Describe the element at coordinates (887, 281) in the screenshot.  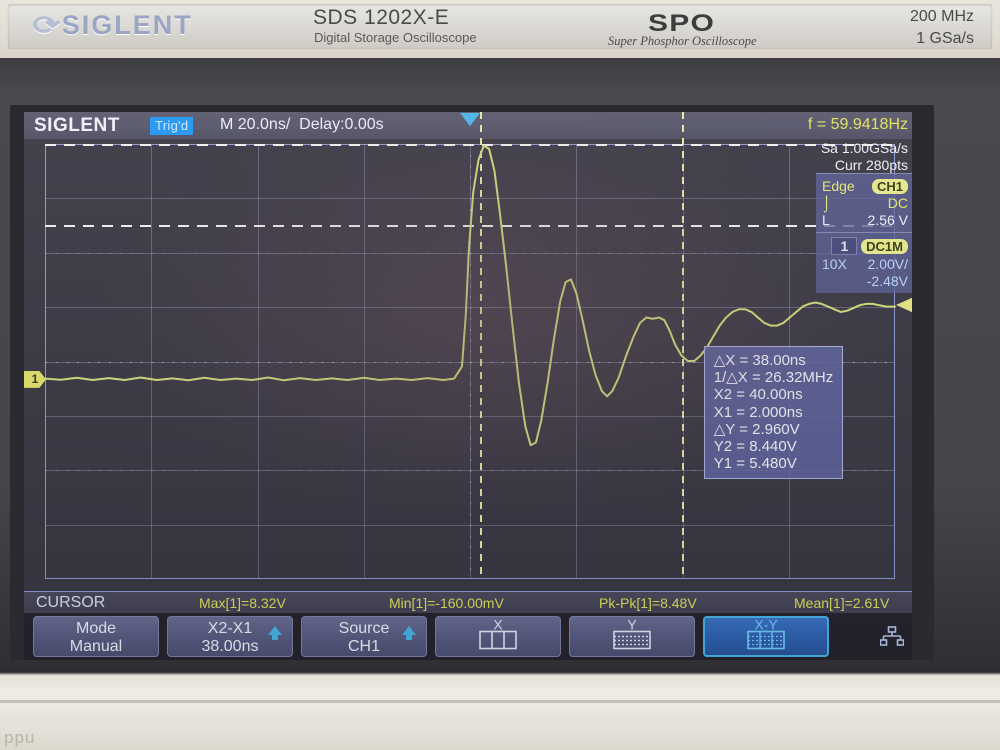
I see `channel-offset: -2.48V` at that location.